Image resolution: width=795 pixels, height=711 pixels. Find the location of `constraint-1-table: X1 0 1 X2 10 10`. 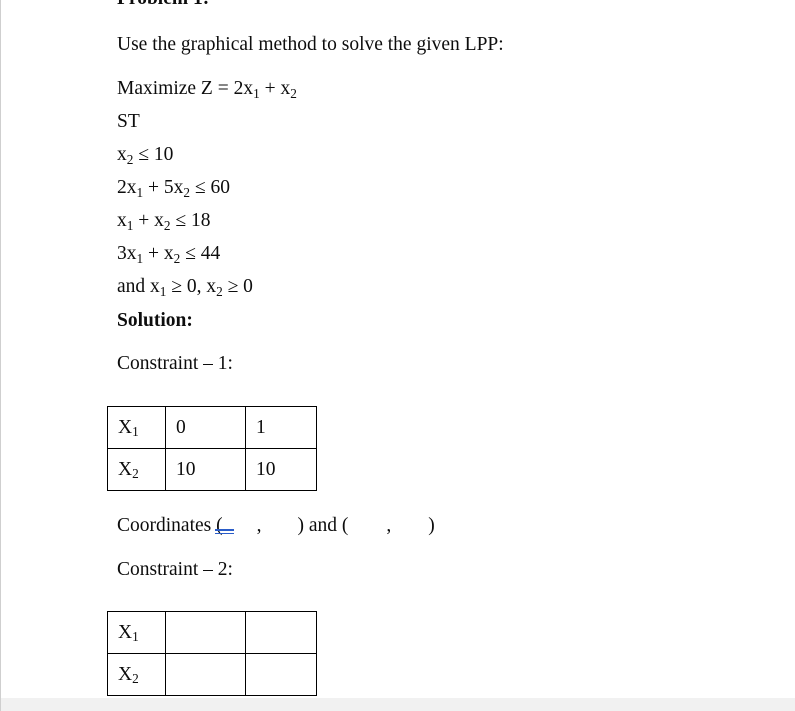

constraint-1-table: X1 0 1 X2 10 10 is located at coordinates (212, 448).